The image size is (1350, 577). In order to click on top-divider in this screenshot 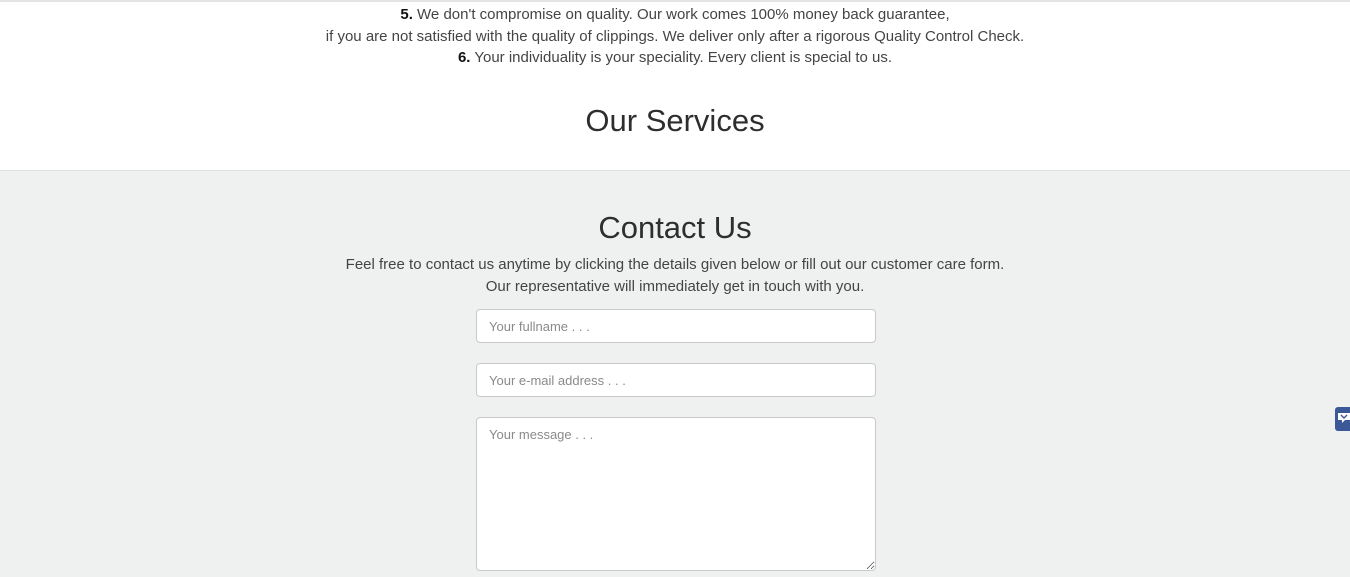, I will do `click(675, 1)`.